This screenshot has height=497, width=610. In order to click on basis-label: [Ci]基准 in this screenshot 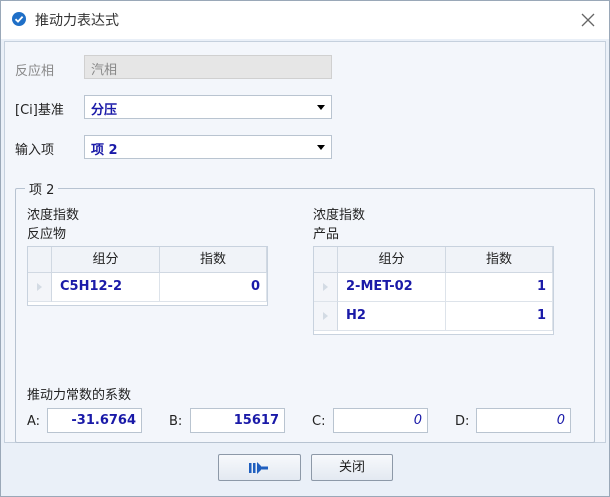, I will do `click(39, 110)`.